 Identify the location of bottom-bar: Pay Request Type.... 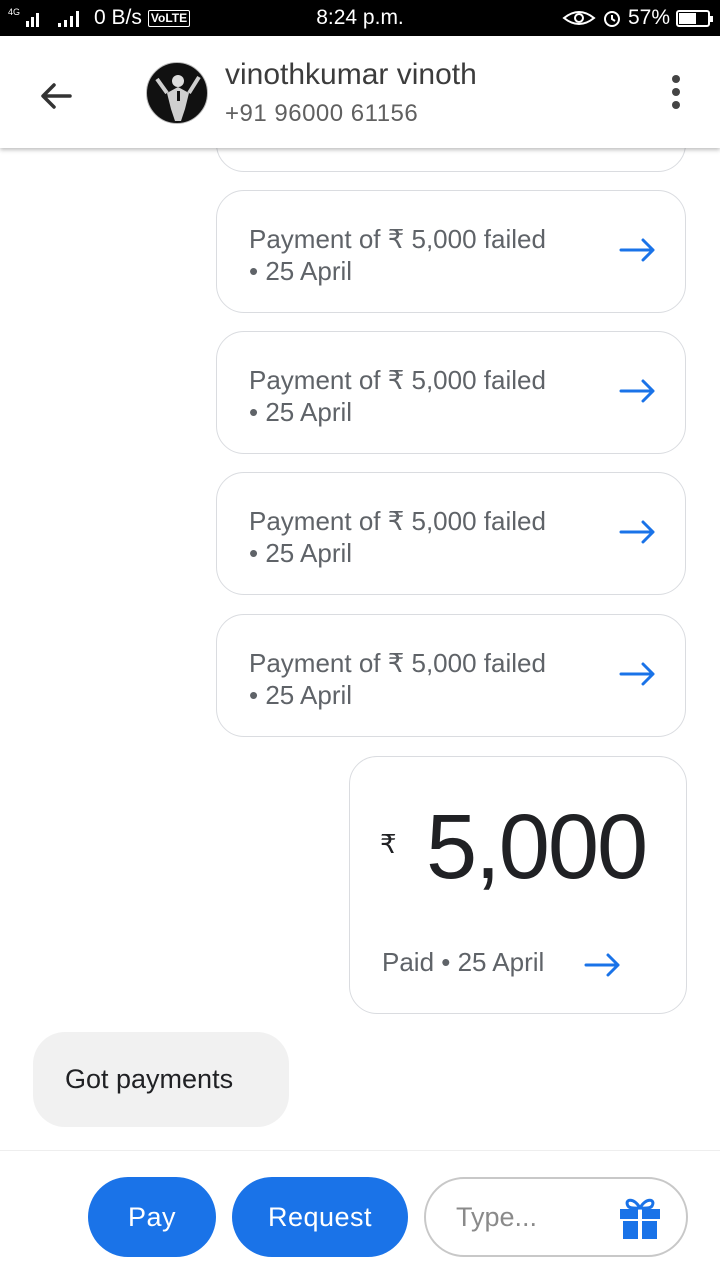
(360, 1215).